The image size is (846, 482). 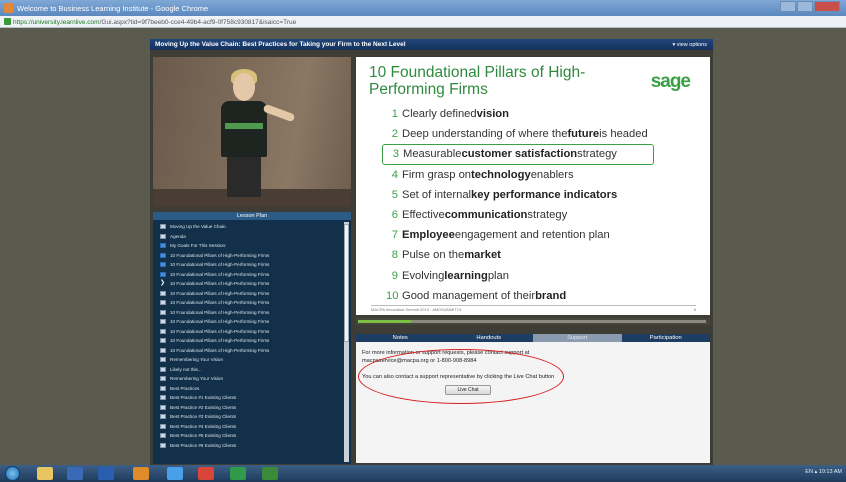 What do you see at coordinates (788, 6) in the screenshot?
I see `minimize-button` at bounding box center [788, 6].